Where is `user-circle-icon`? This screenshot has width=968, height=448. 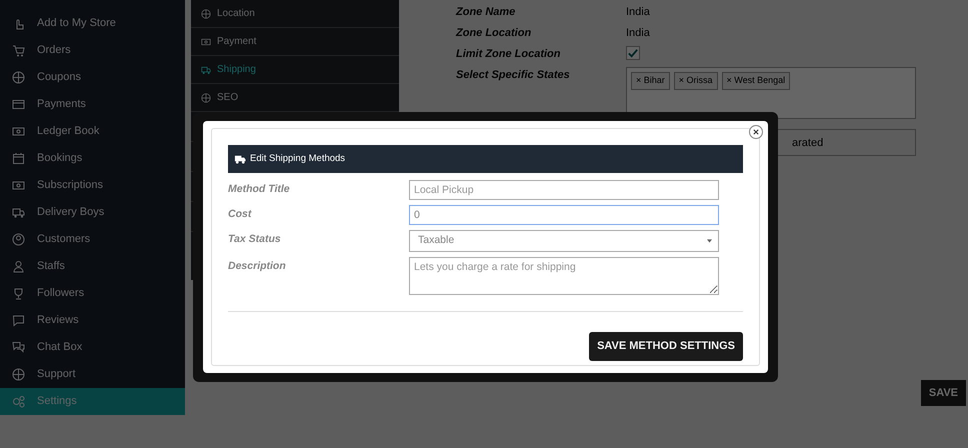
user-circle-icon is located at coordinates (18, 239).